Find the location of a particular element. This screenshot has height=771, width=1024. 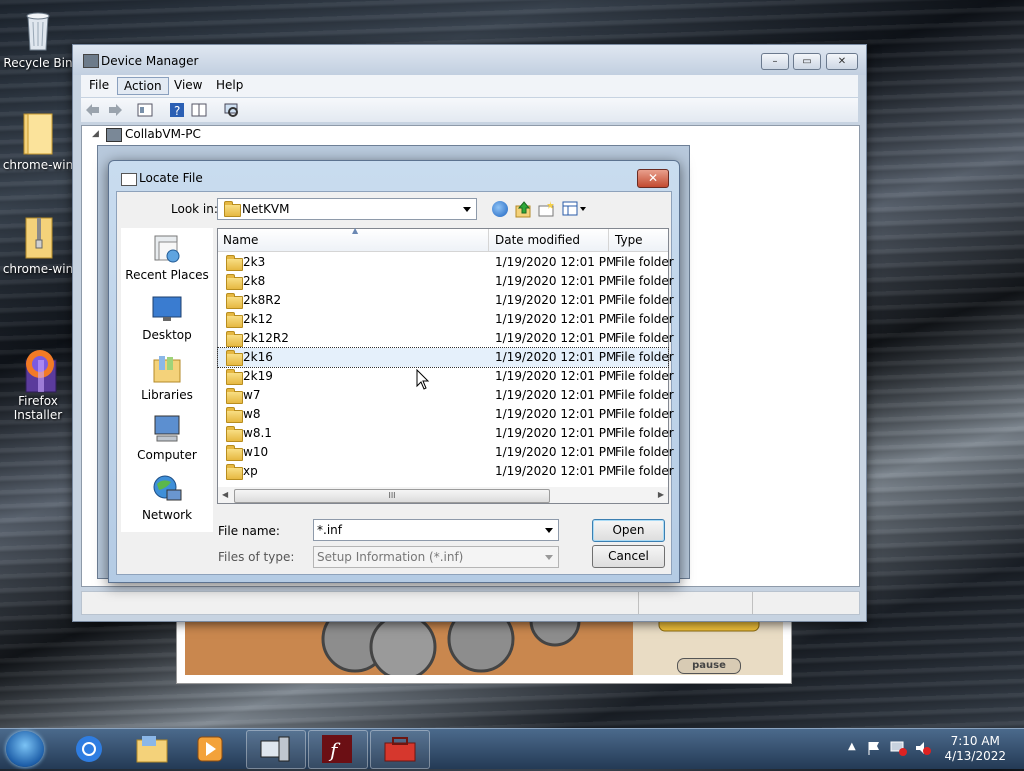

help-icon: ? is located at coordinates (177, 110).